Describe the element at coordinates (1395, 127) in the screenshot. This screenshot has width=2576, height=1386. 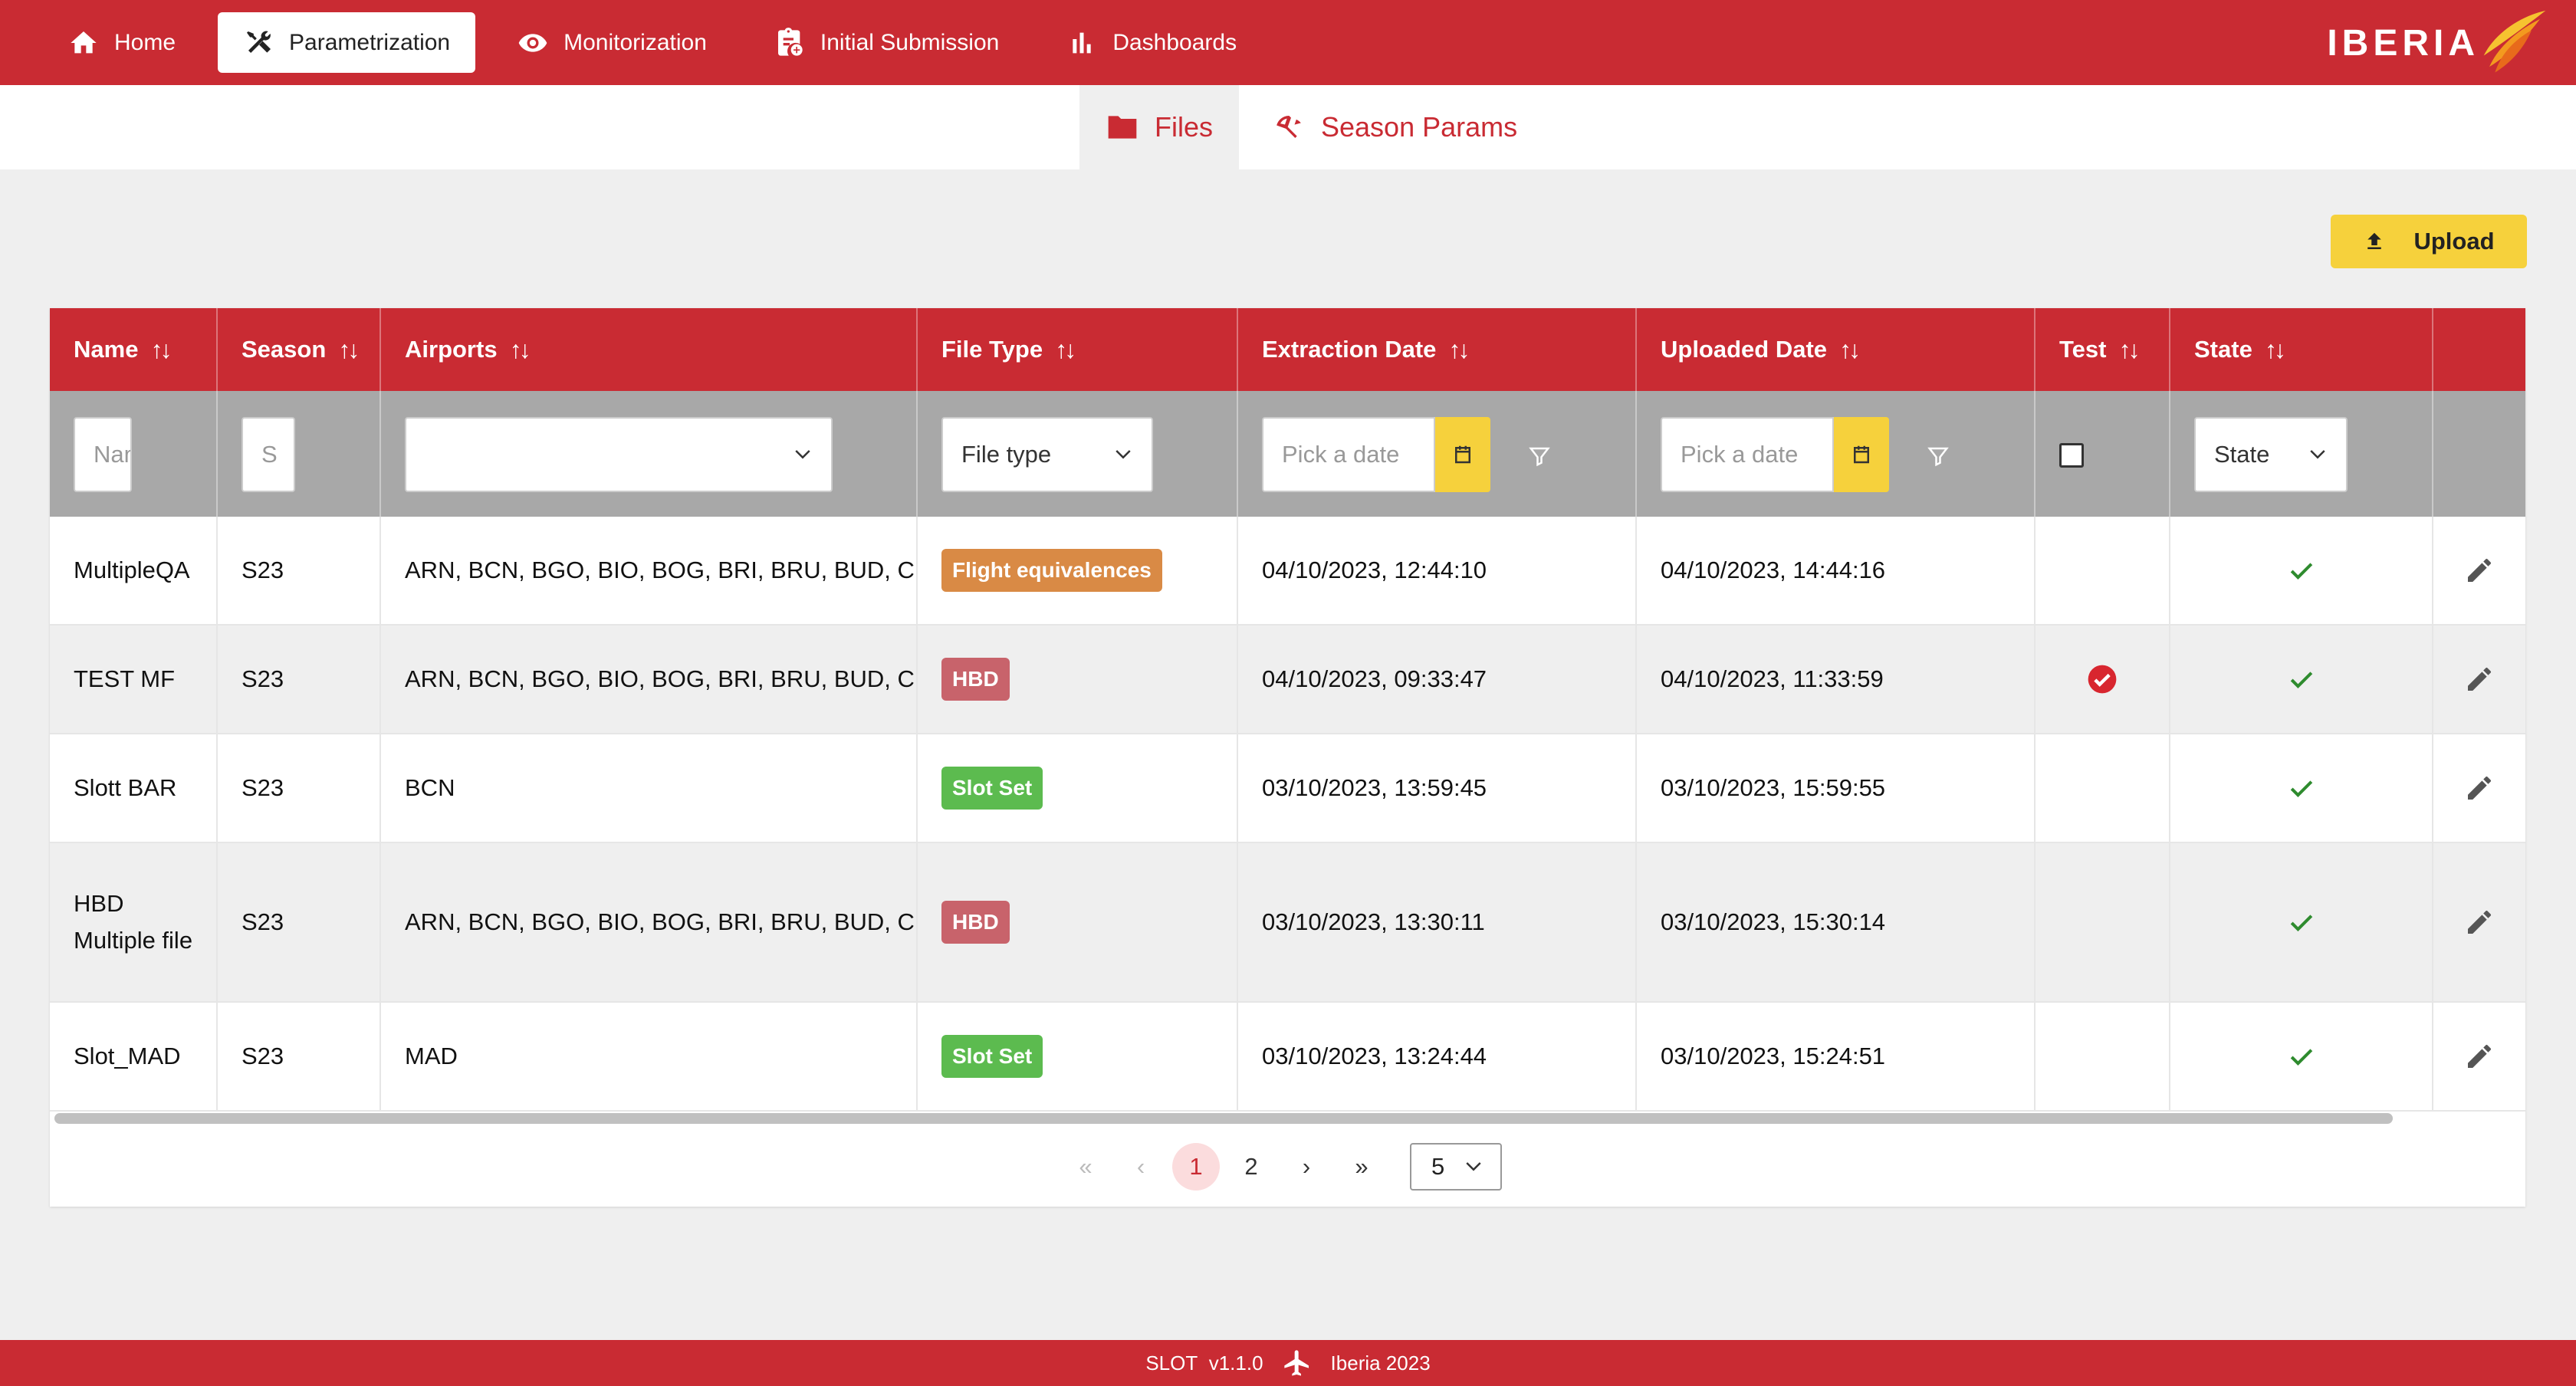
I see `tab-season-params: Season Params` at that location.